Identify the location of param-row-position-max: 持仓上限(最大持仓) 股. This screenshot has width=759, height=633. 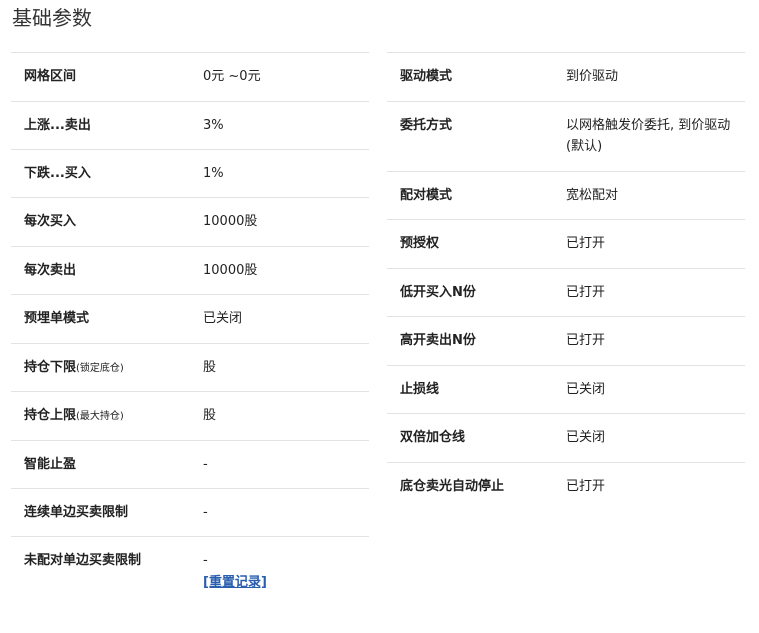
(190, 416).